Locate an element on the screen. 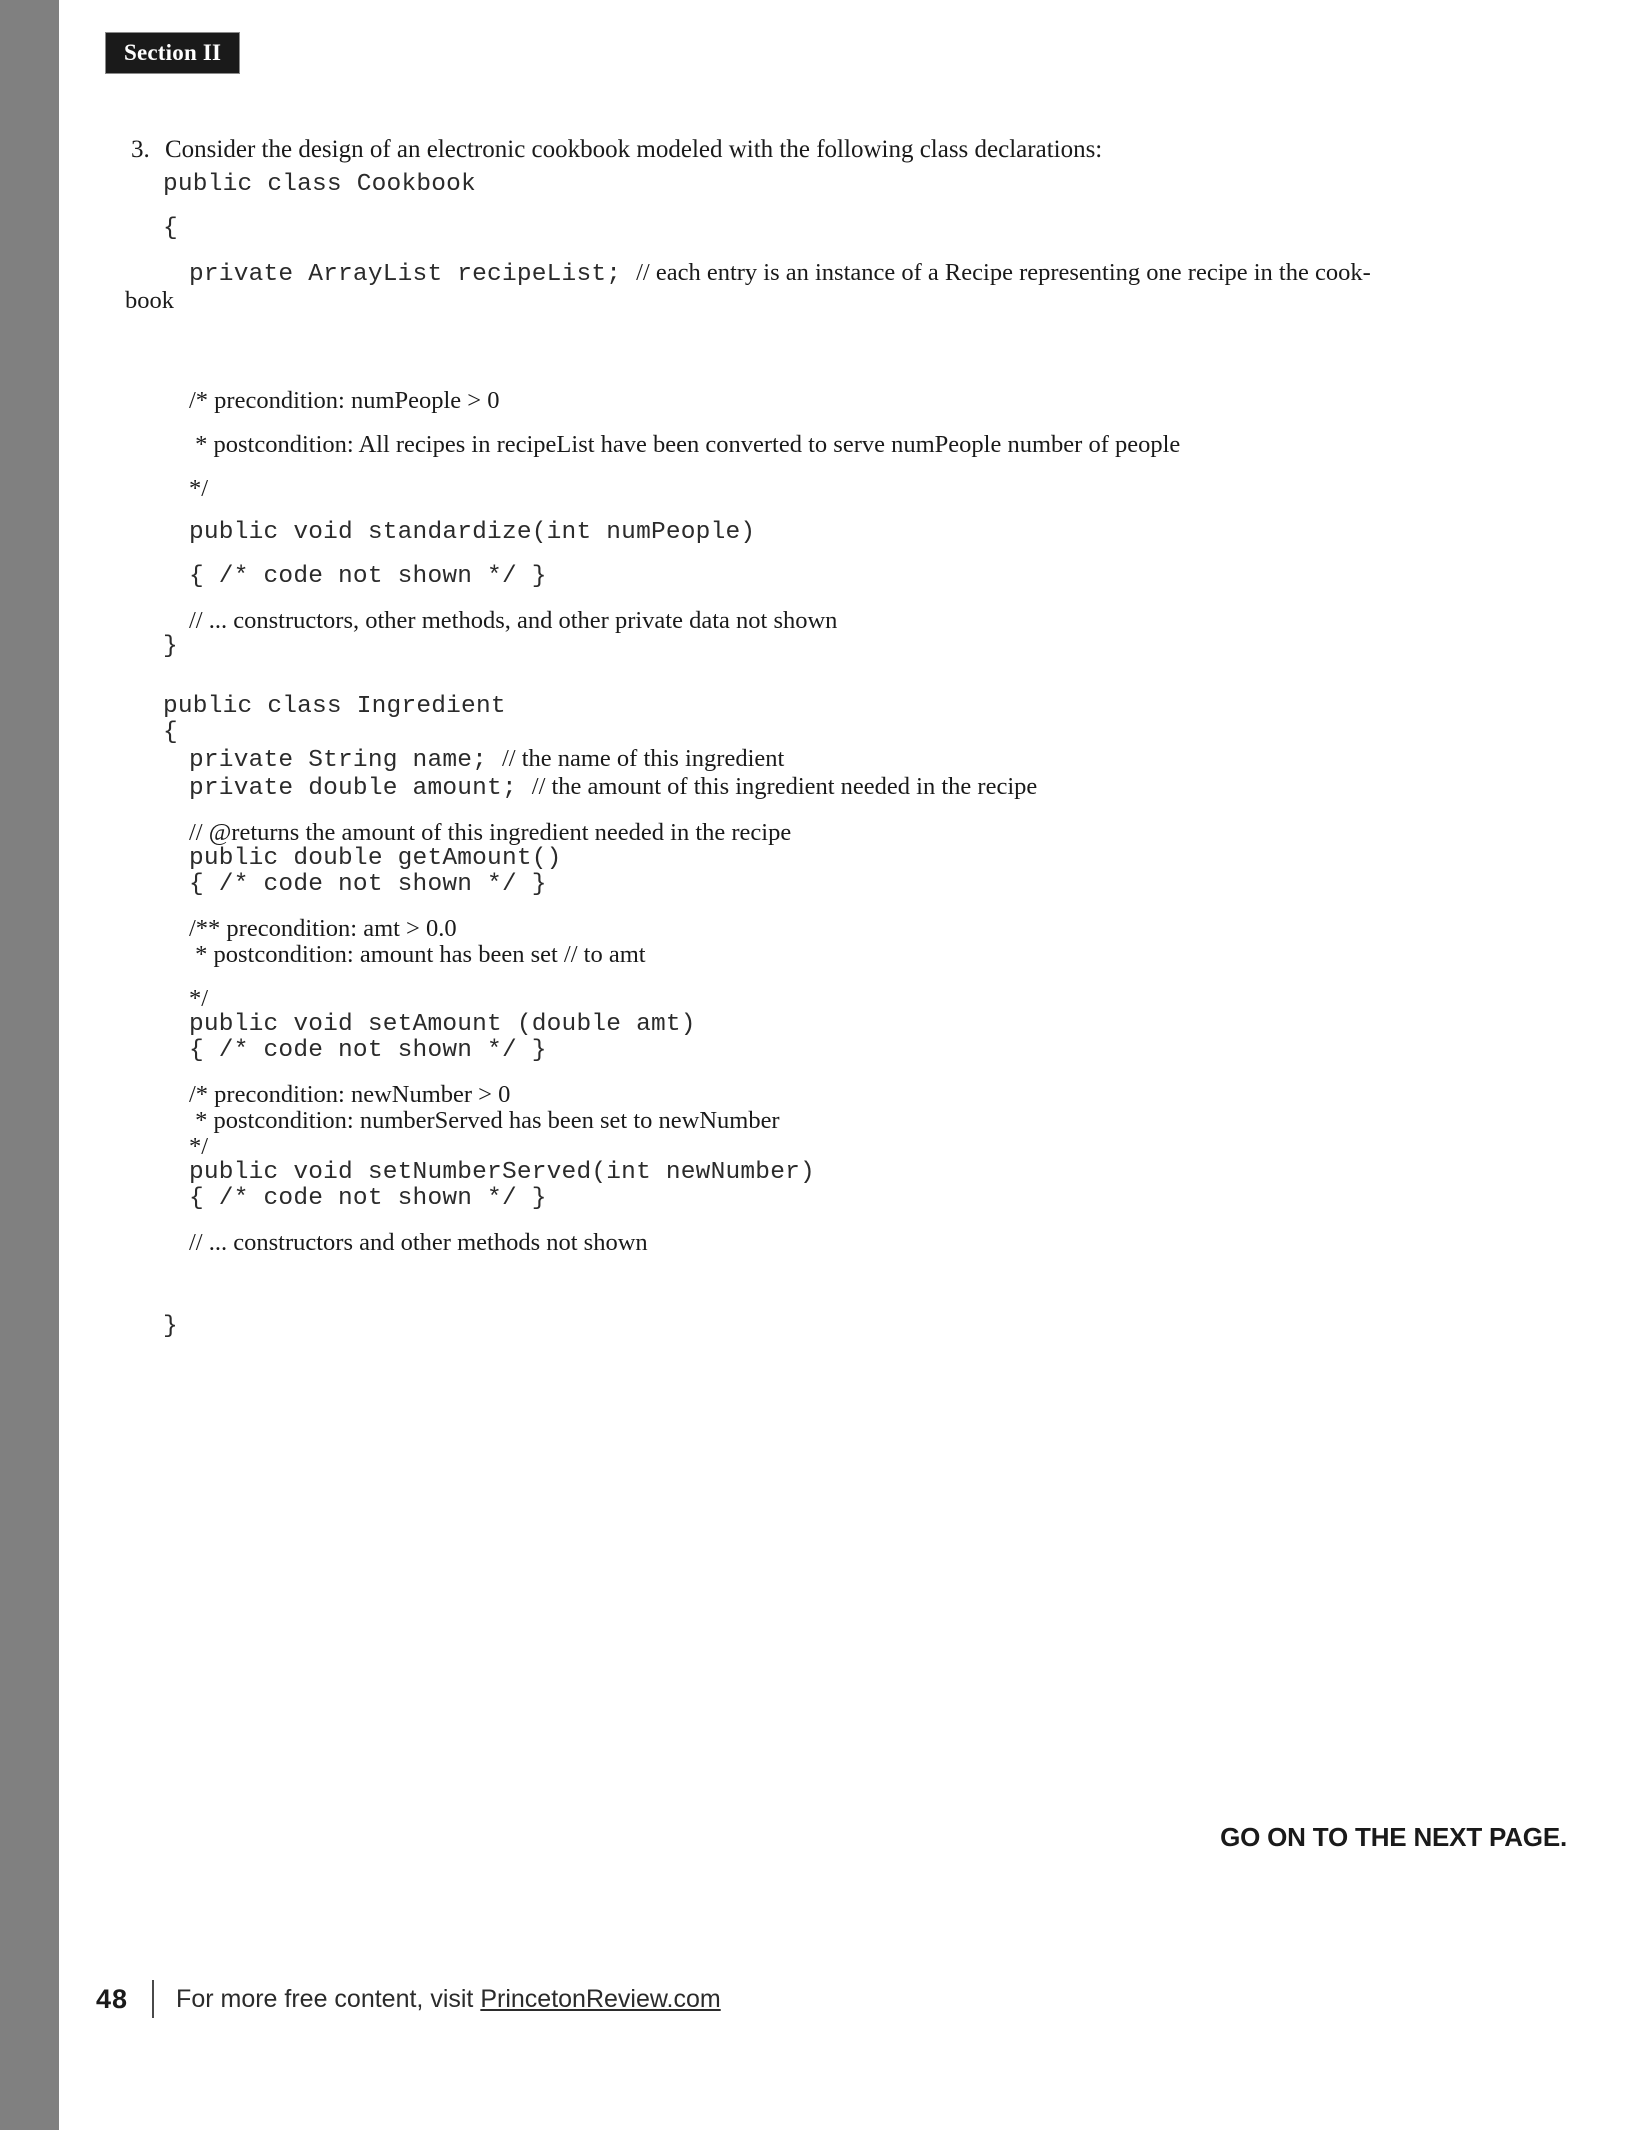 The height and width of the screenshot is (2130, 1640). code-fragment: private double amount; is located at coordinates (360, 788).